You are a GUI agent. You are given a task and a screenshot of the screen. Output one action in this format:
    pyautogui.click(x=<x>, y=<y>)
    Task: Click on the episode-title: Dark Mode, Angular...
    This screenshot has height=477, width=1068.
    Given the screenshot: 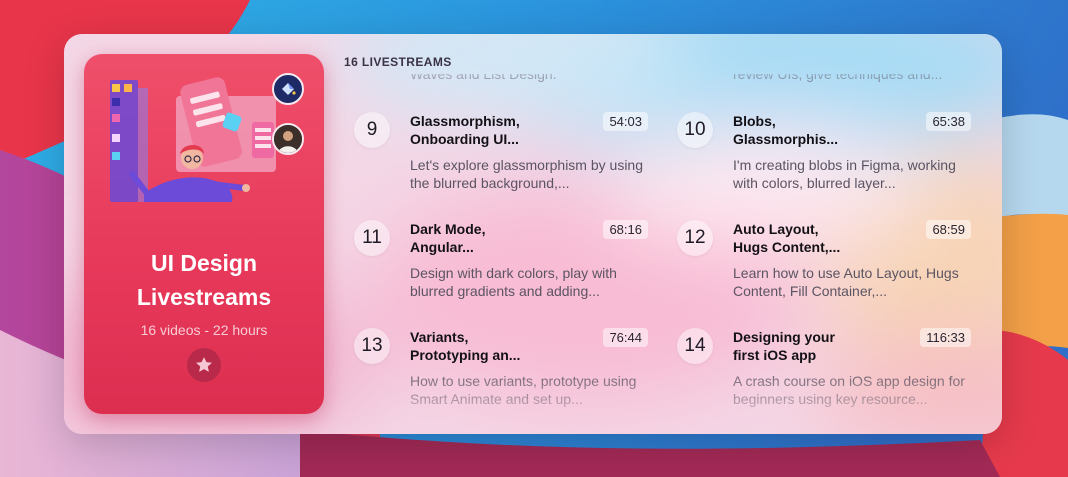 What is the action you would take?
    pyautogui.click(x=448, y=238)
    